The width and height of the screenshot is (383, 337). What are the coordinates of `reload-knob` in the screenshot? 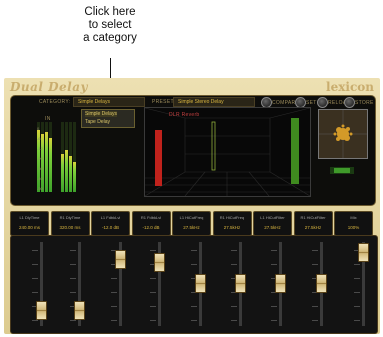 It's located at (322, 102).